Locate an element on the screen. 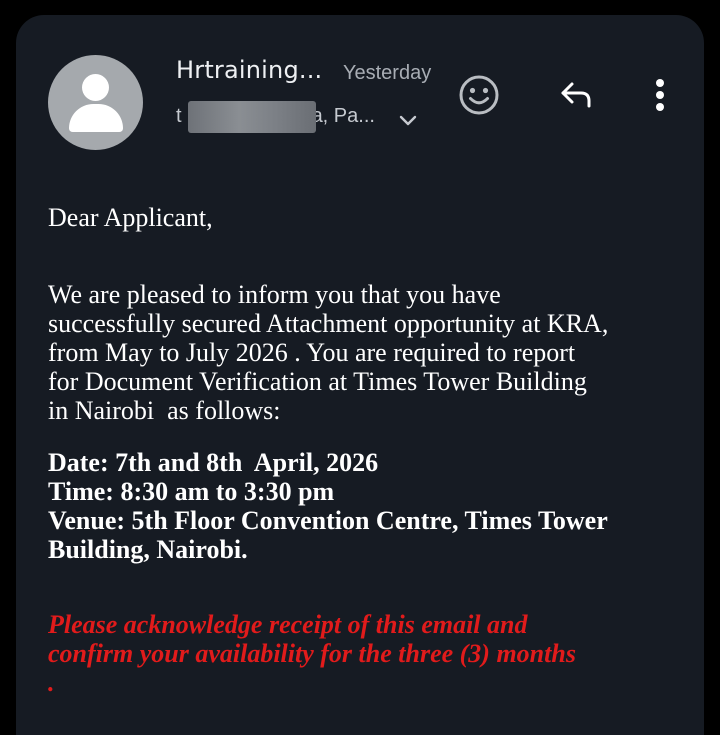 This screenshot has height=735, width=720. notice-line: . is located at coordinates (51, 682).